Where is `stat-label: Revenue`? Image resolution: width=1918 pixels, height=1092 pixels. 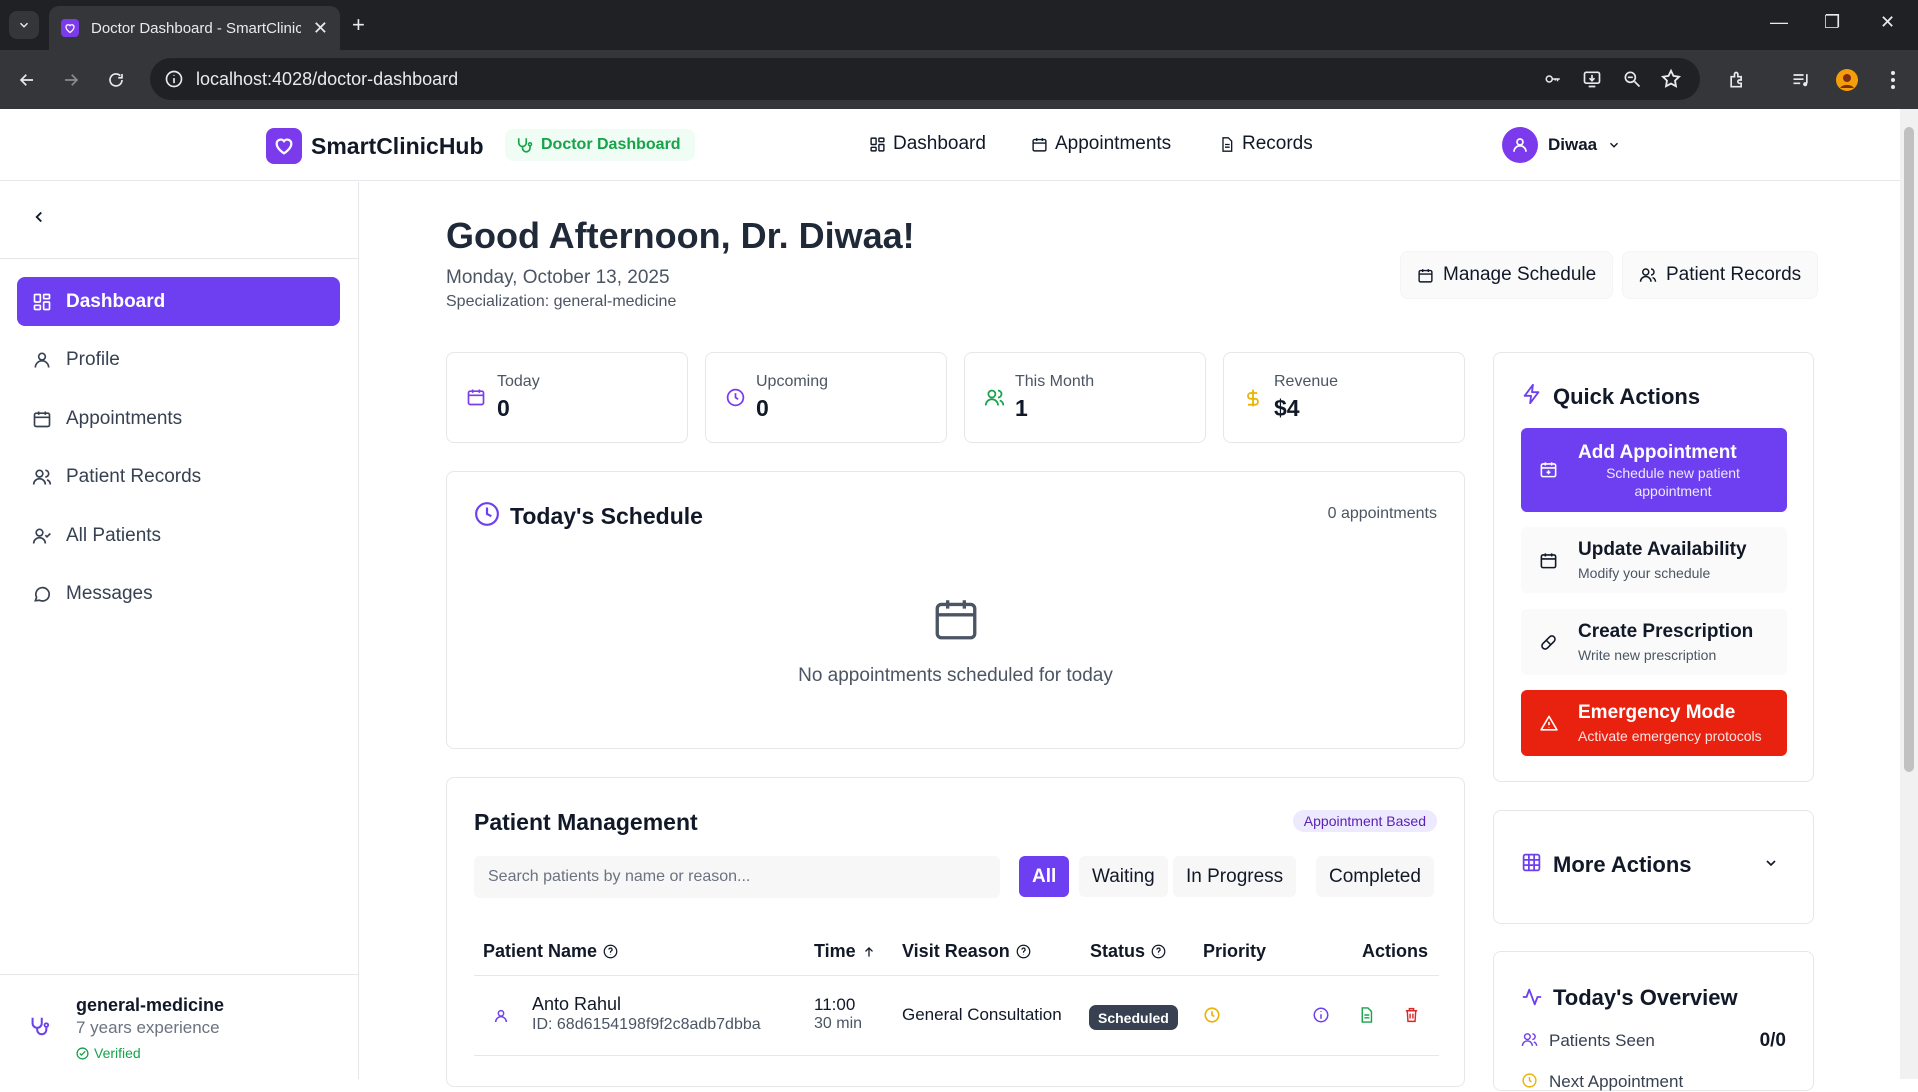
stat-label: Revenue is located at coordinates (1306, 381).